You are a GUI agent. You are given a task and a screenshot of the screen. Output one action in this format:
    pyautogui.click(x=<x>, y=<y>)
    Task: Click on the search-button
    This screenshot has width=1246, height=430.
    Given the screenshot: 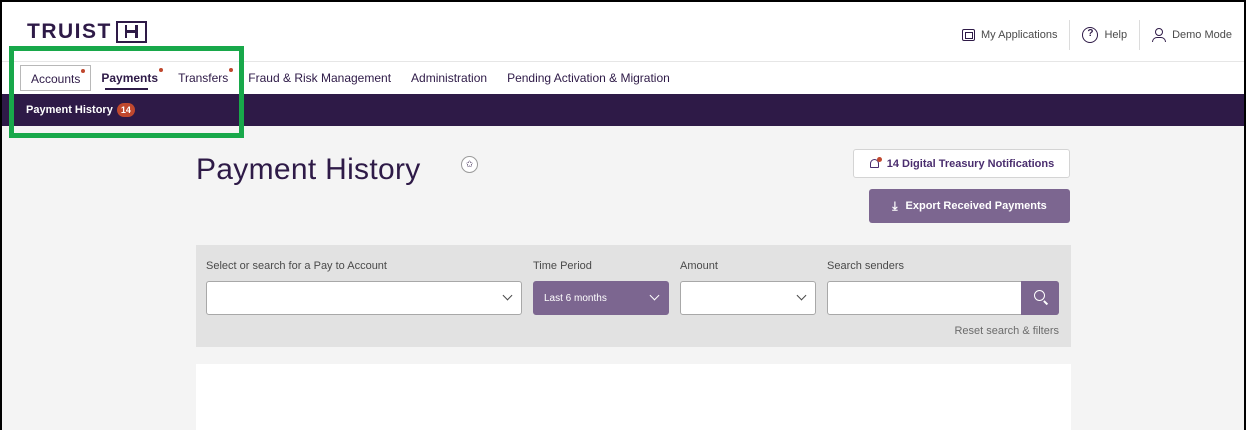 What is the action you would take?
    pyautogui.click(x=1040, y=298)
    